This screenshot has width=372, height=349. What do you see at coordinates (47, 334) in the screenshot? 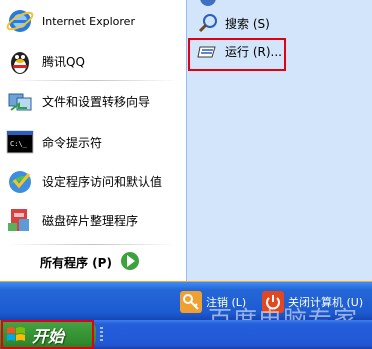
I see `start-highlight-box` at bounding box center [47, 334].